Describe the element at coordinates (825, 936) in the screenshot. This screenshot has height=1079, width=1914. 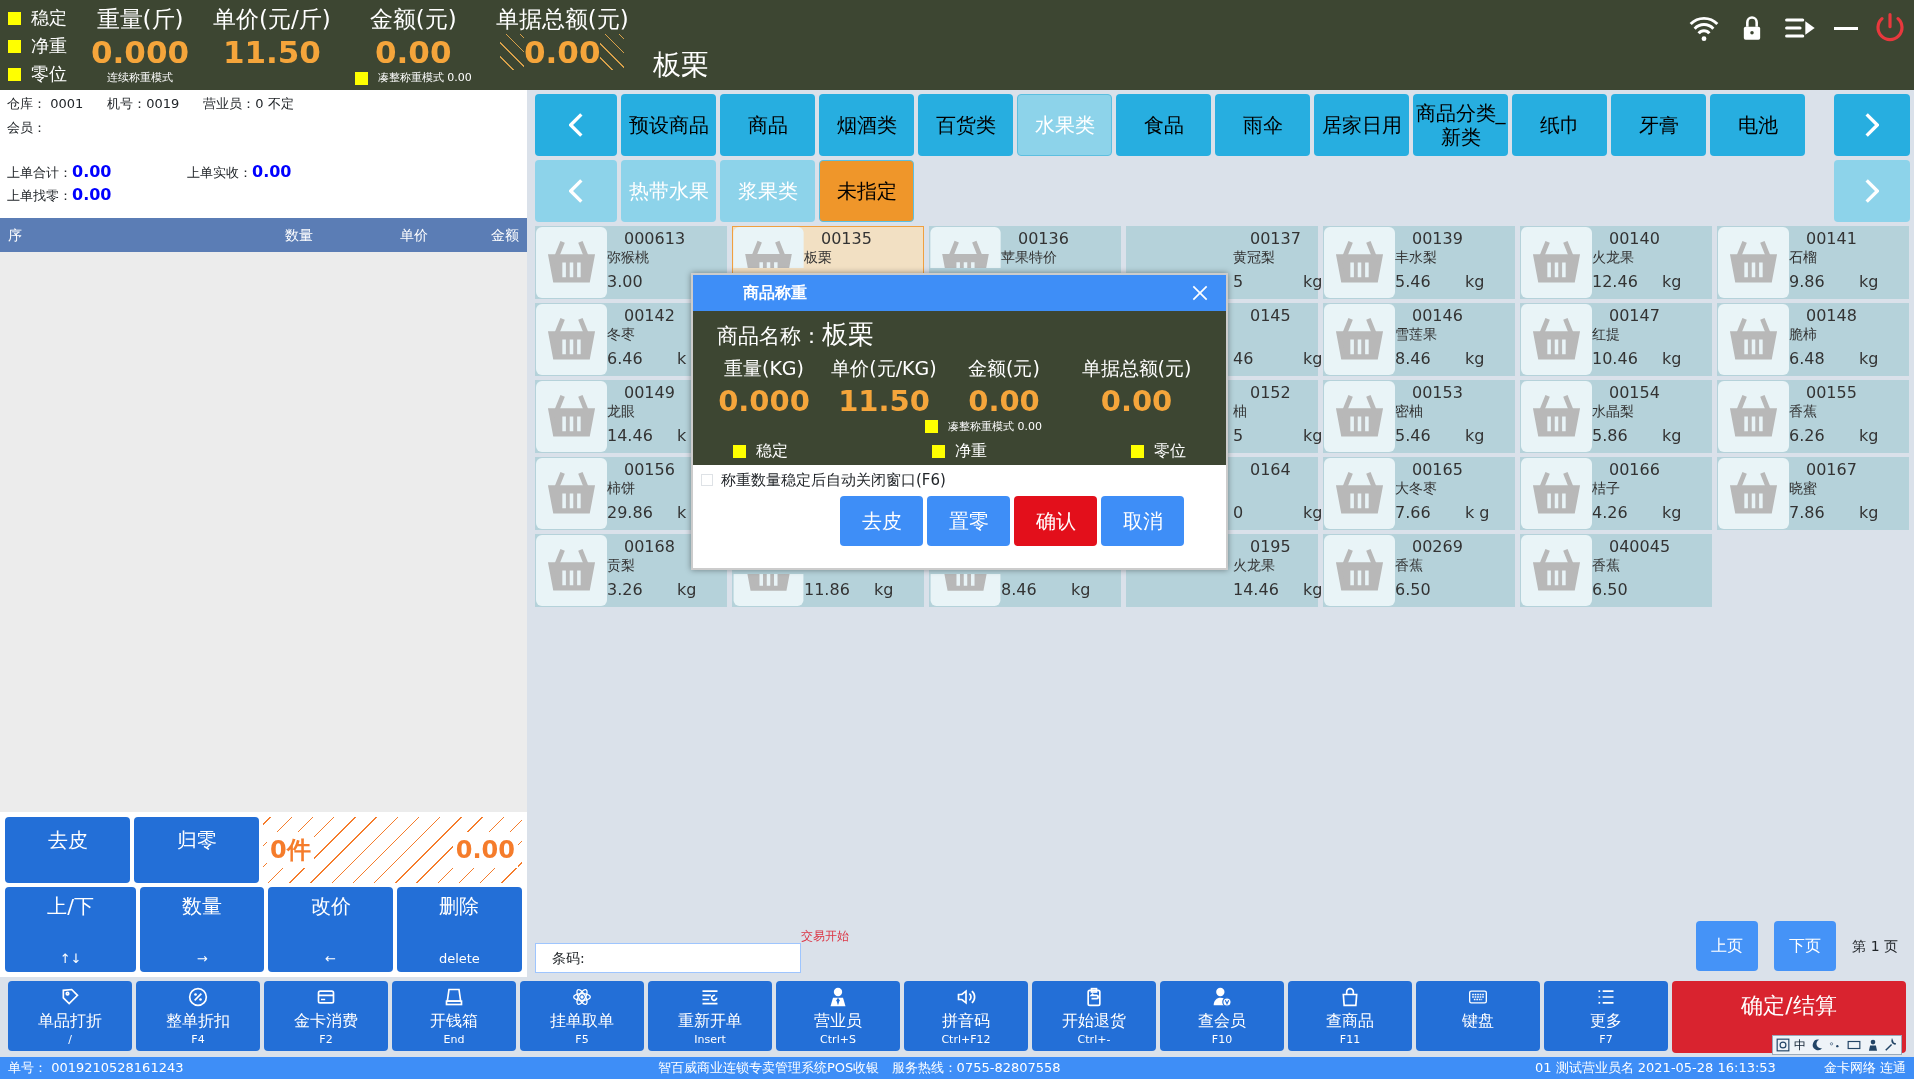
I see `status-text: 交易开始` at that location.